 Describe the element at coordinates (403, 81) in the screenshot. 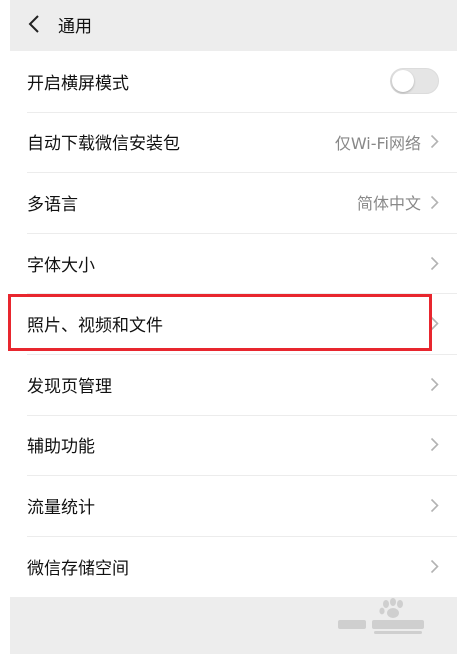

I see `toggle-knob` at that location.